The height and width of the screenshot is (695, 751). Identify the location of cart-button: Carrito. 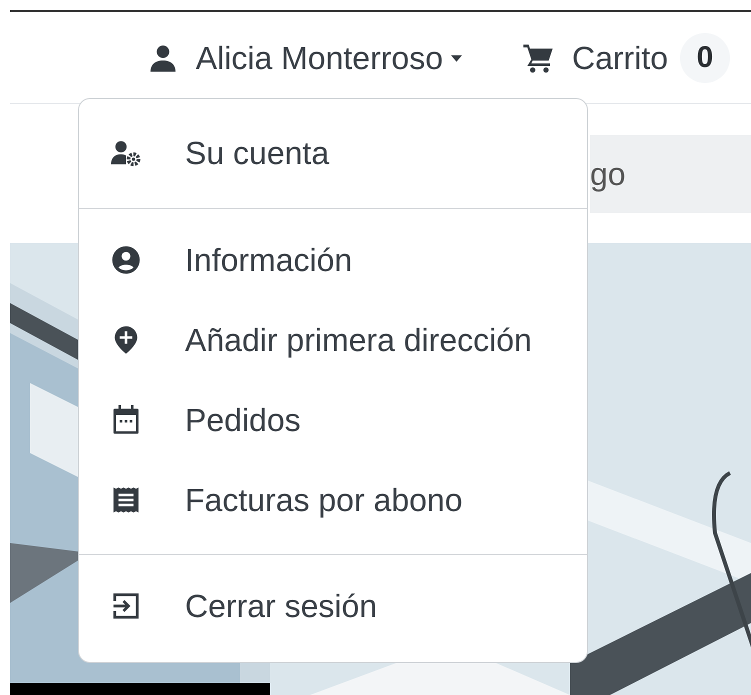
(595, 58).